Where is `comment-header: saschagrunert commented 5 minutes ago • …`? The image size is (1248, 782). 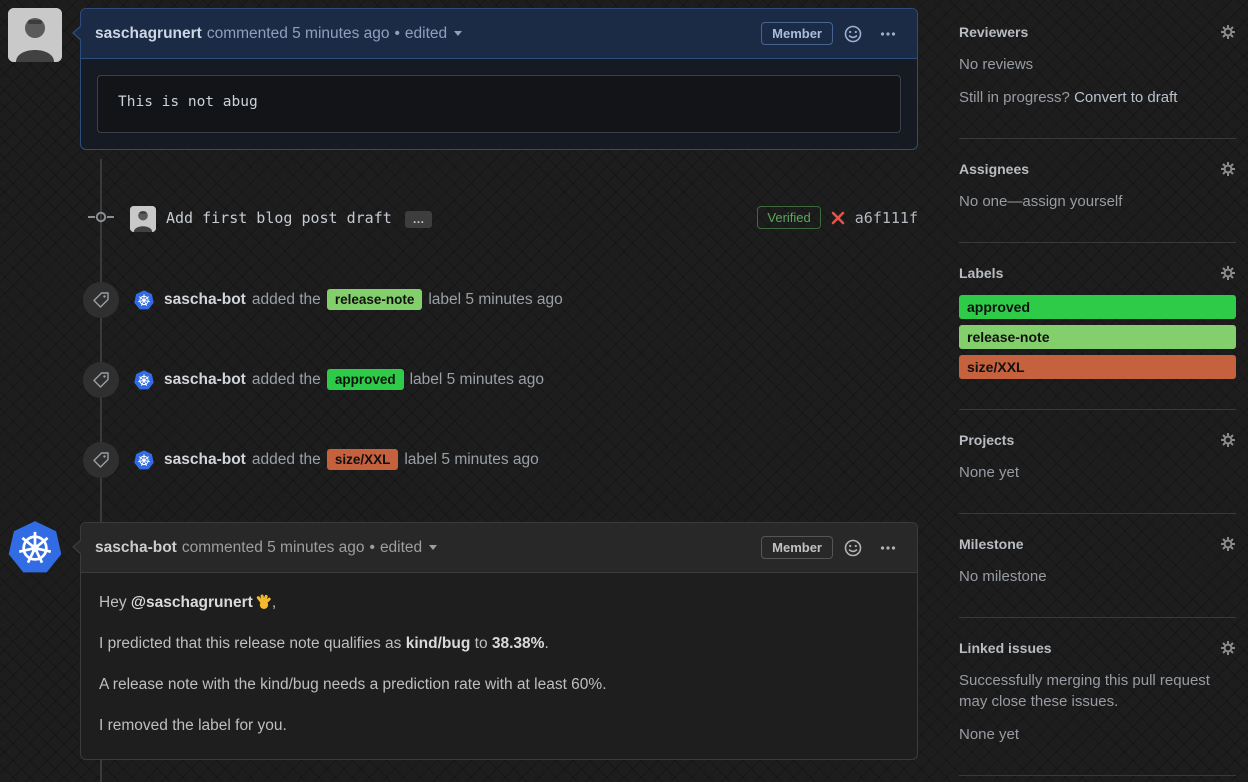
comment-header: saschagrunert commented 5 minutes ago • … is located at coordinates (494, 34).